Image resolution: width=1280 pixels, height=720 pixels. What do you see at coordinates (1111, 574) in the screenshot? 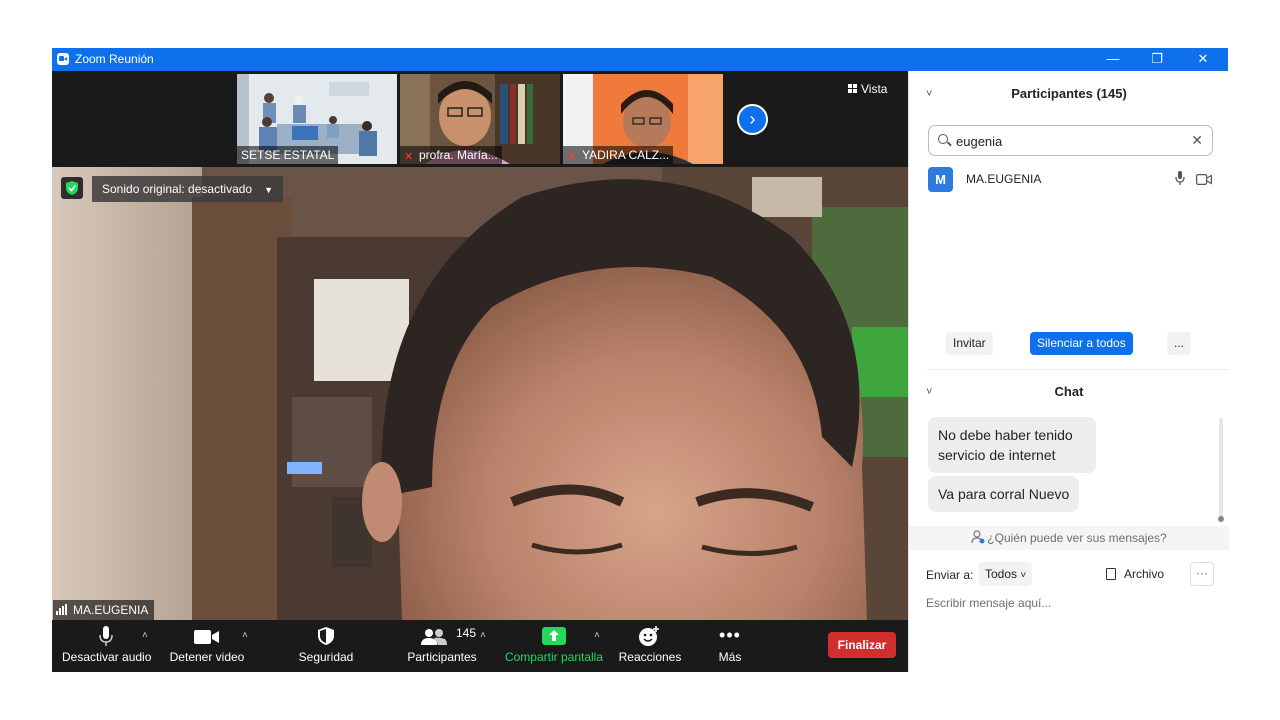
I see `file-icon` at bounding box center [1111, 574].